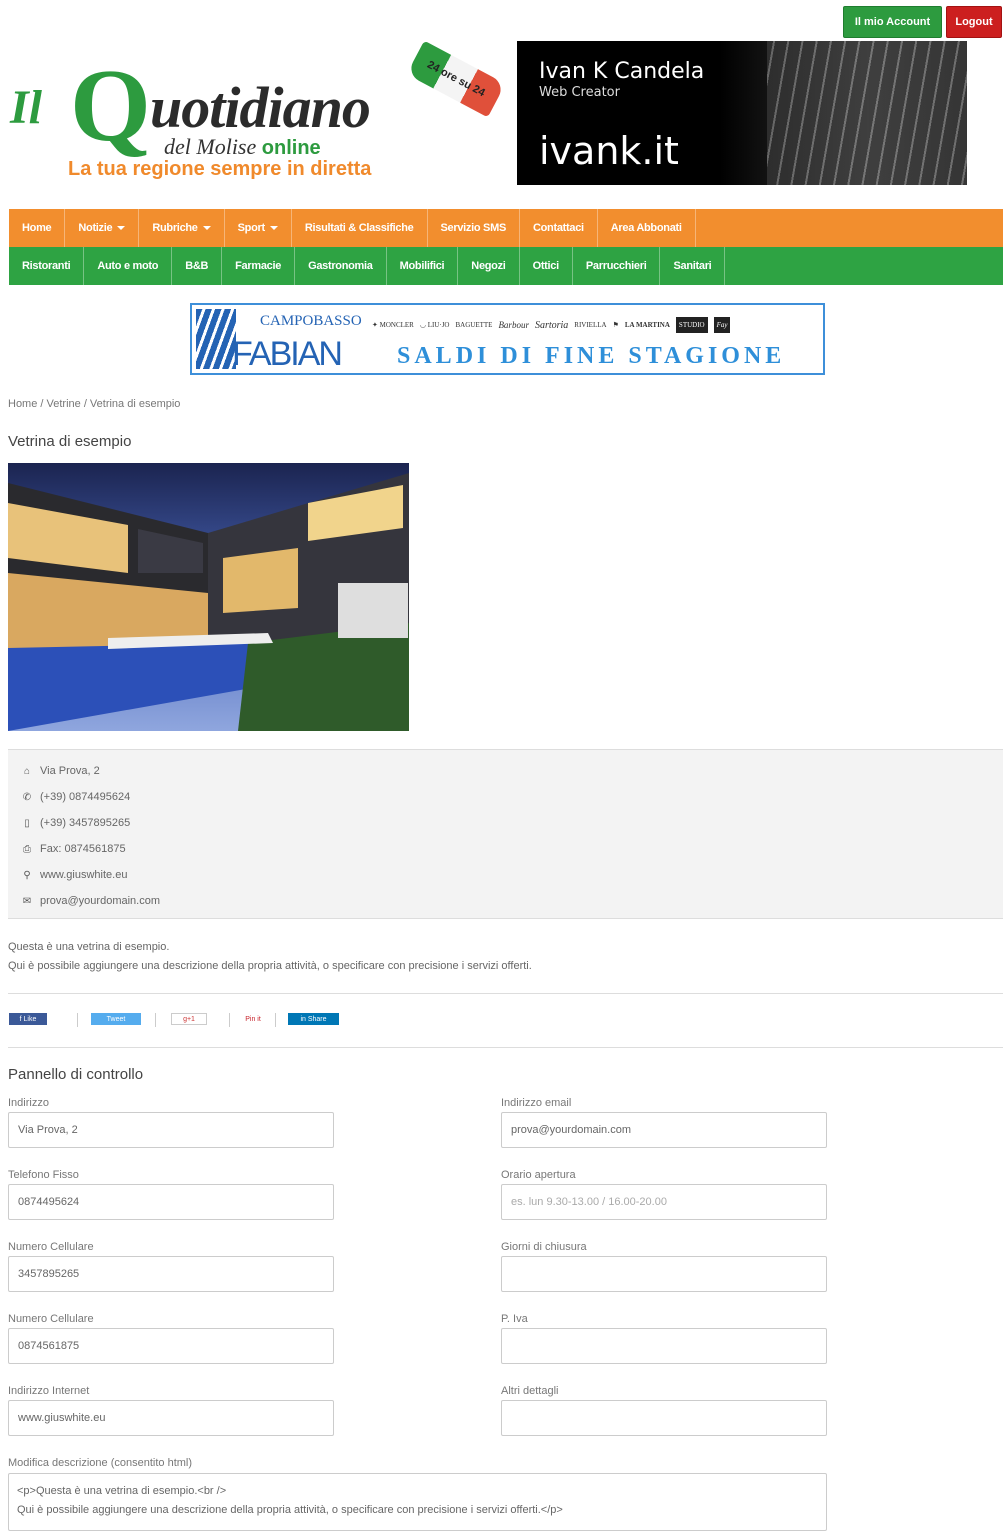 The height and width of the screenshot is (1534, 1003). Describe the element at coordinates (74, 849) in the screenshot. I see `info-fax: ⎙ Fax: 0874561875` at that location.